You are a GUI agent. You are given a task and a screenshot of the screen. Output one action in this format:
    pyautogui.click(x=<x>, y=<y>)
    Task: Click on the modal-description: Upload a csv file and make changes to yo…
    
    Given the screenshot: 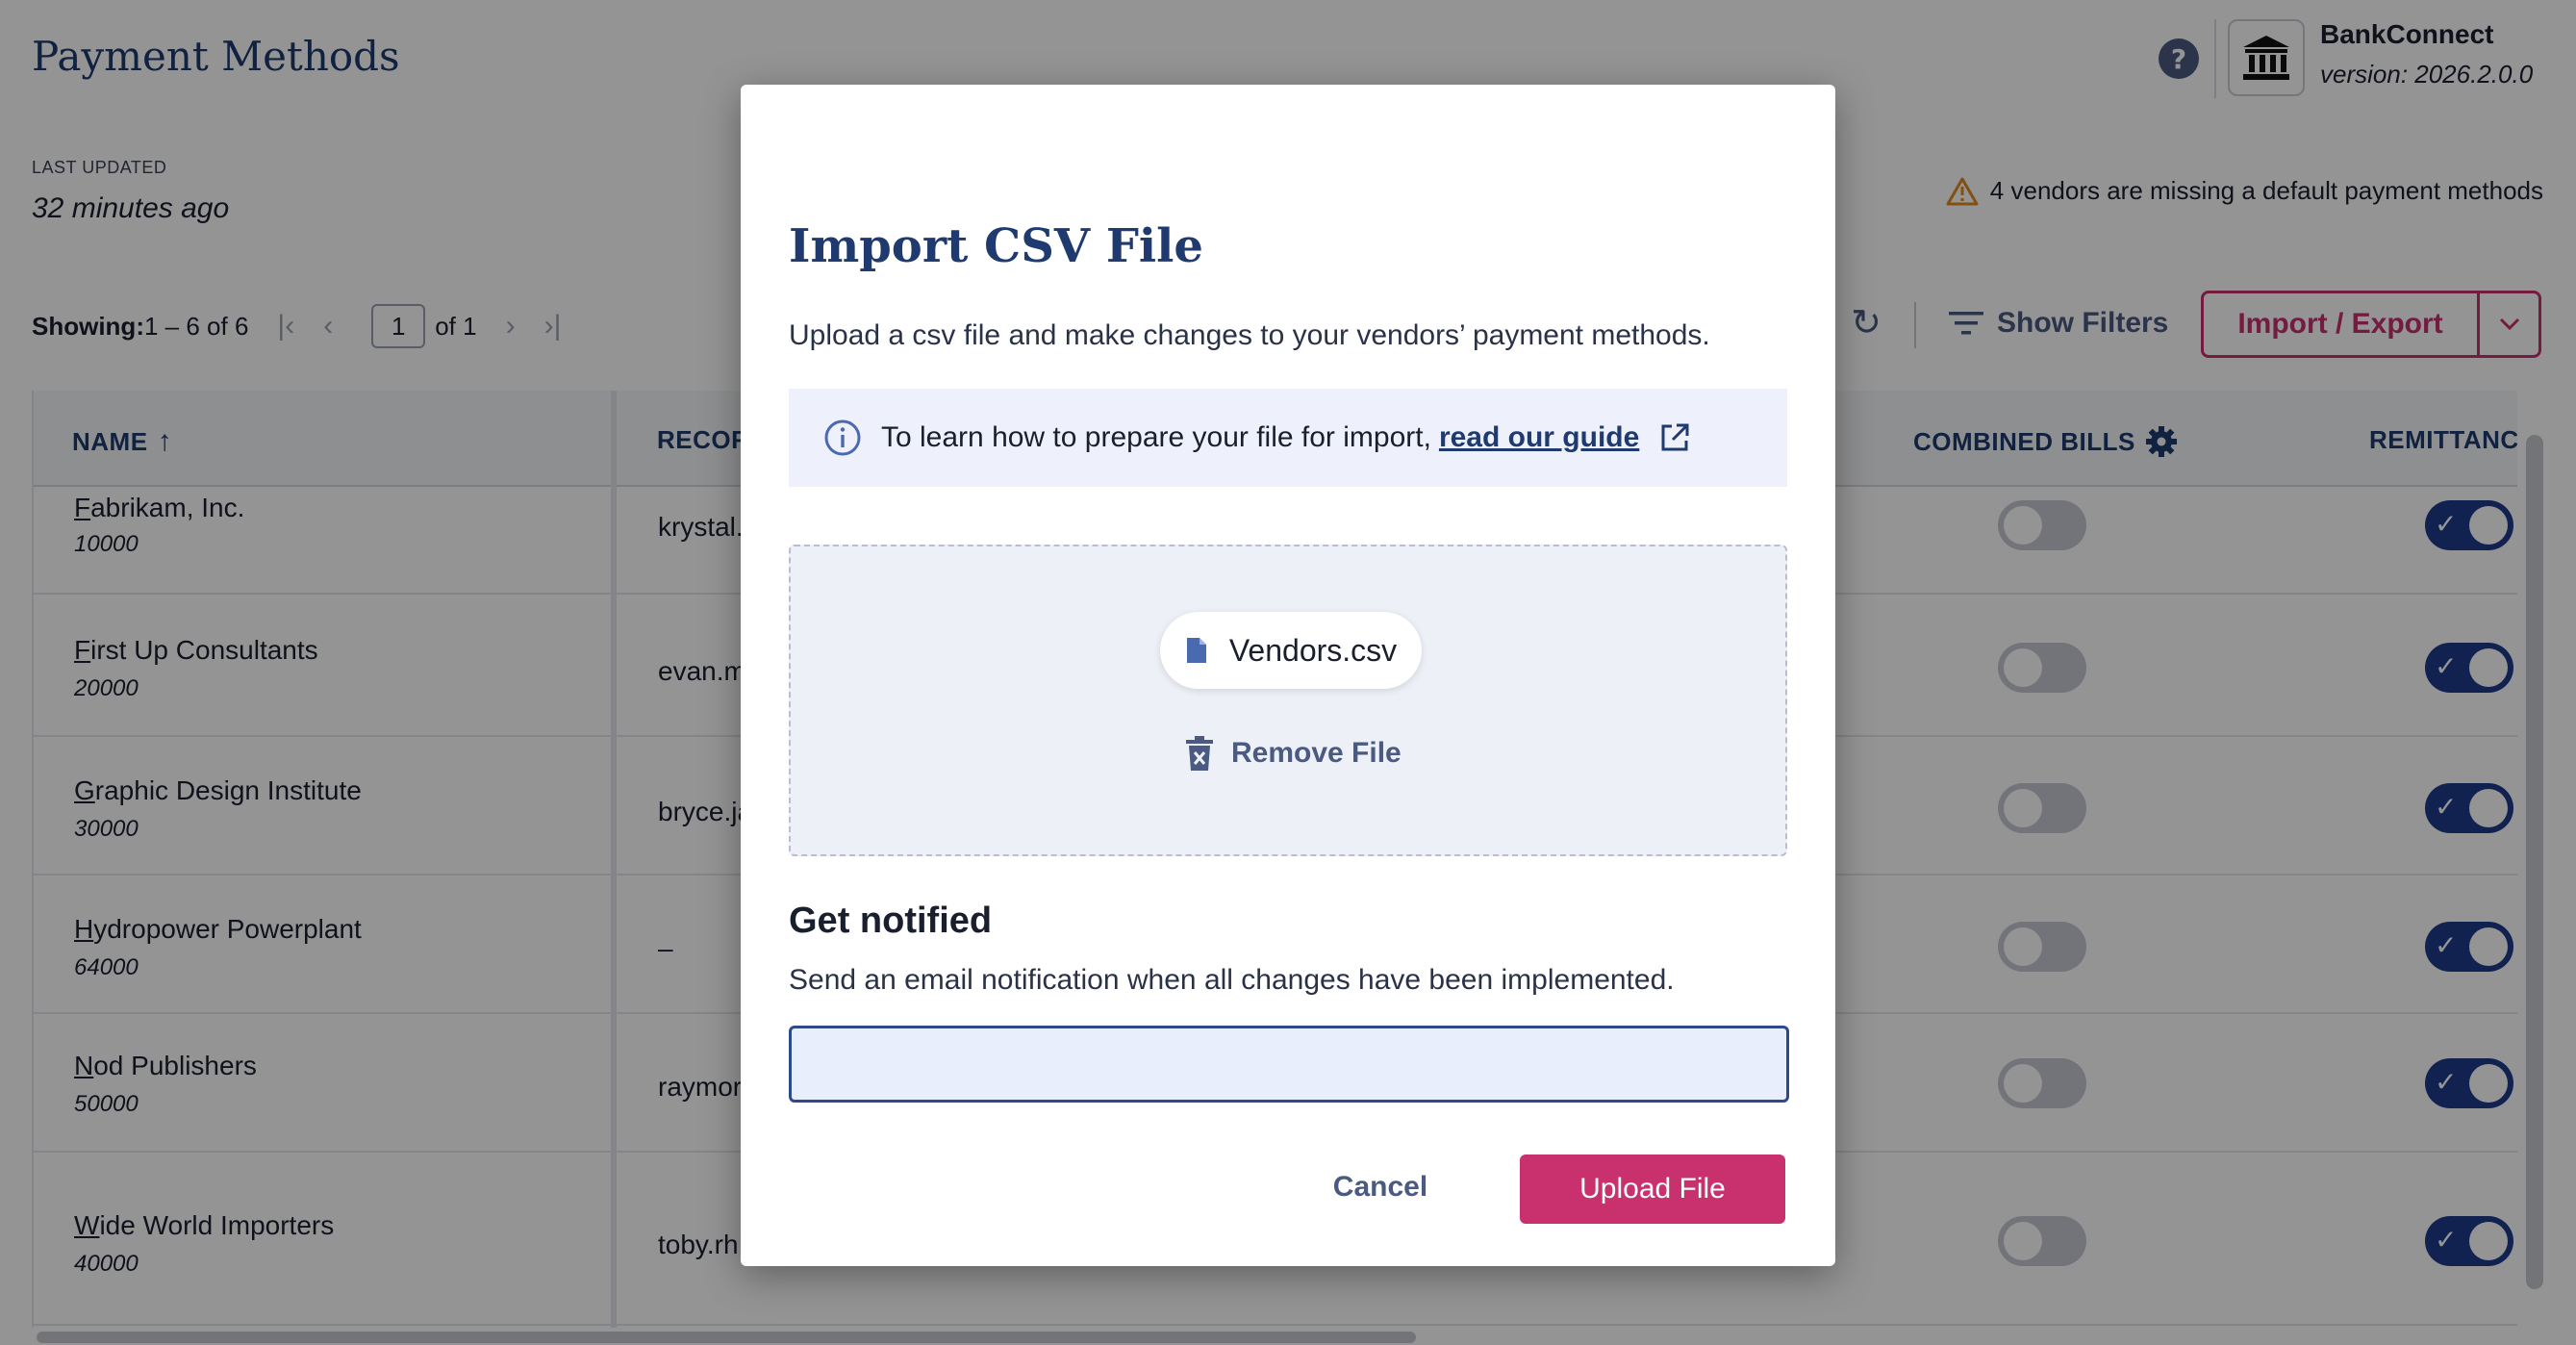 What is the action you would take?
    pyautogui.click(x=1250, y=335)
    